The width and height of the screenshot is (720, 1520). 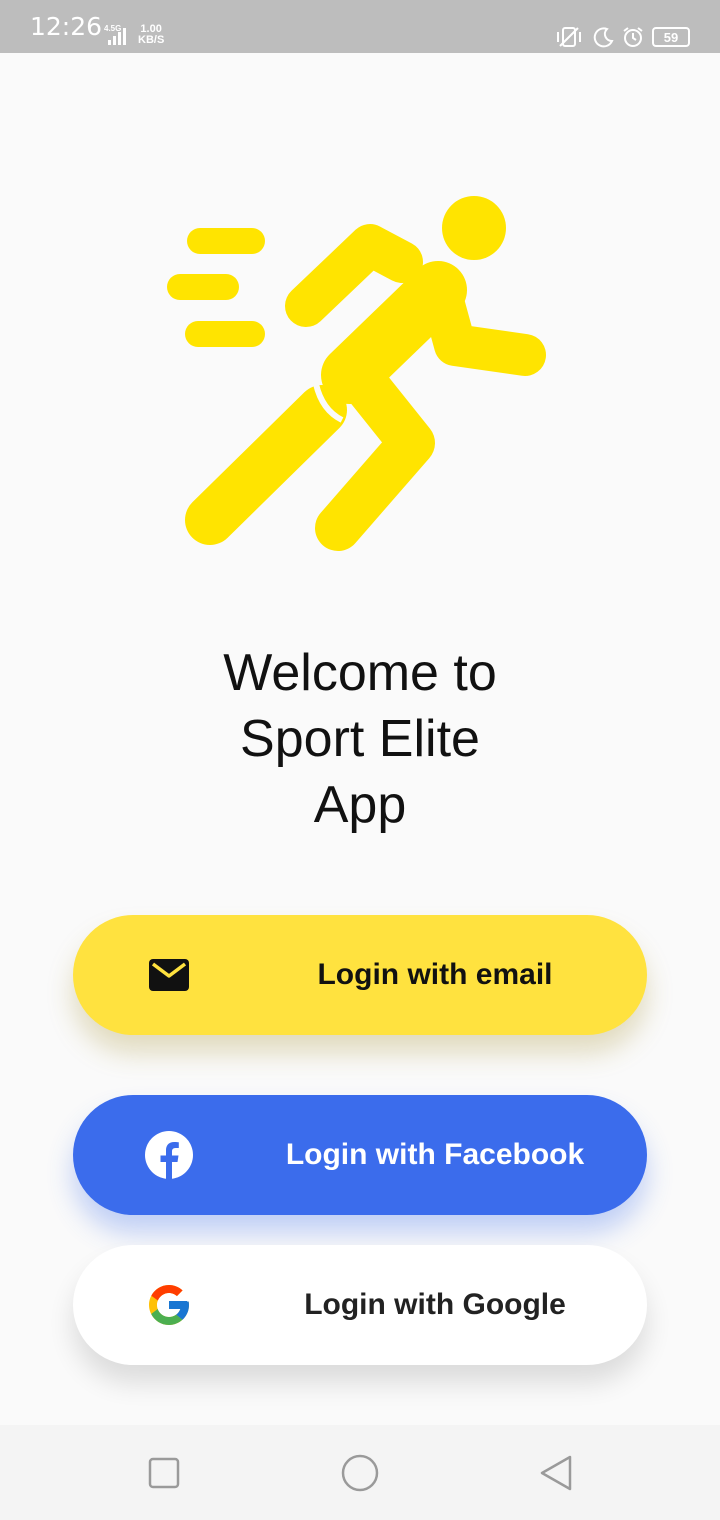 What do you see at coordinates (169, 975) in the screenshot?
I see `mail-icon` at bounding box center [169, 975].